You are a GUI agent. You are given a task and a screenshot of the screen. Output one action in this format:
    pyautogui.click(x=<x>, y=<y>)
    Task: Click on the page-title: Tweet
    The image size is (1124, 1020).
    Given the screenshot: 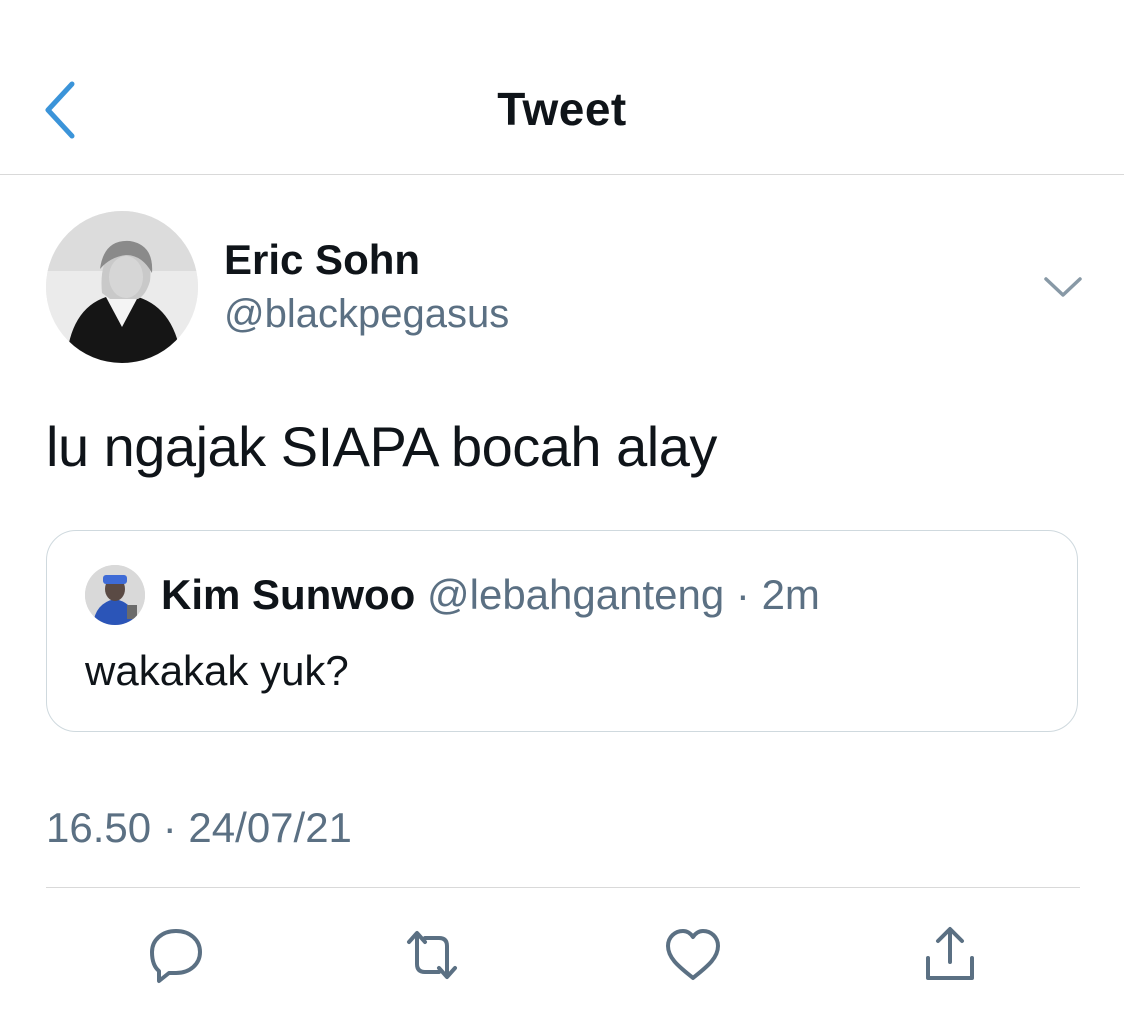 What is the action you would take?
    pyautogui.click(x=562, y=109)
    